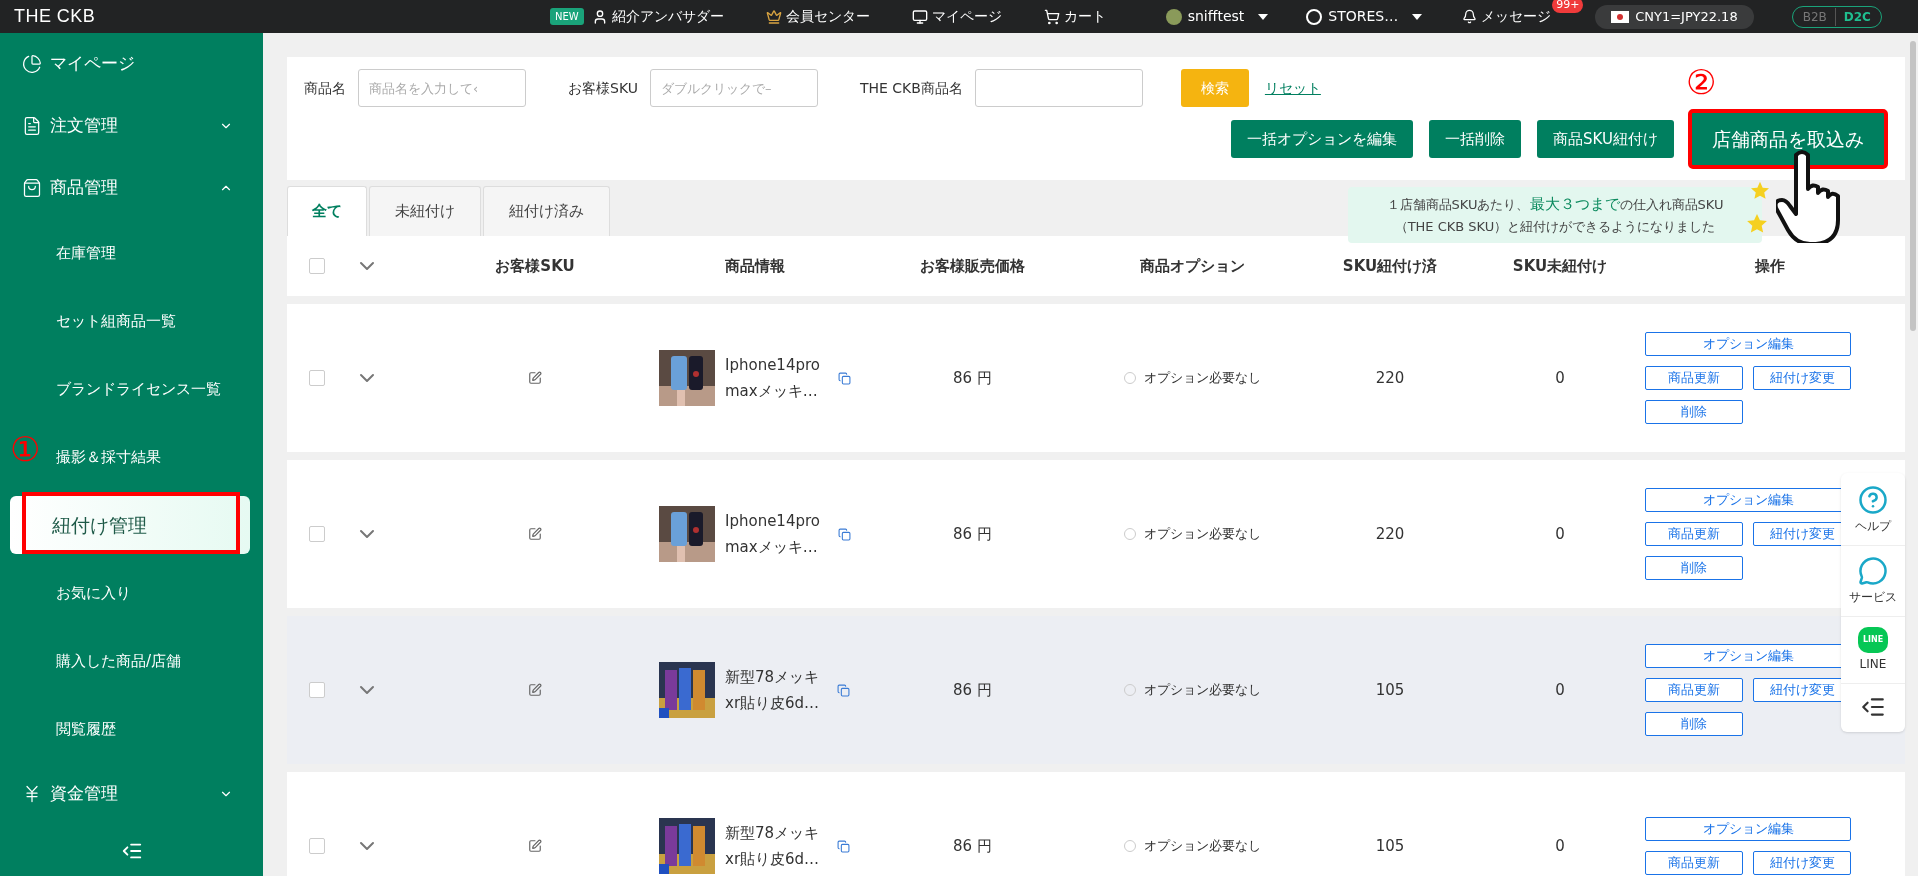 The height and width of the screenshot is (876, 1918). What do you see at coordinates (1873, 597) in the screenshot?
I see `panel-label: サービス` at bounding box center [1873, 597].